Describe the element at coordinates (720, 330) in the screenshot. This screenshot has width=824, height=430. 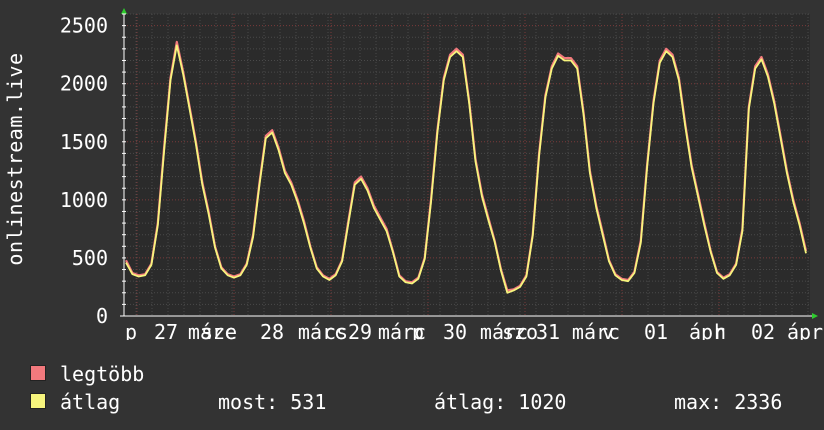
I see `x-tick-label: h` at that location.